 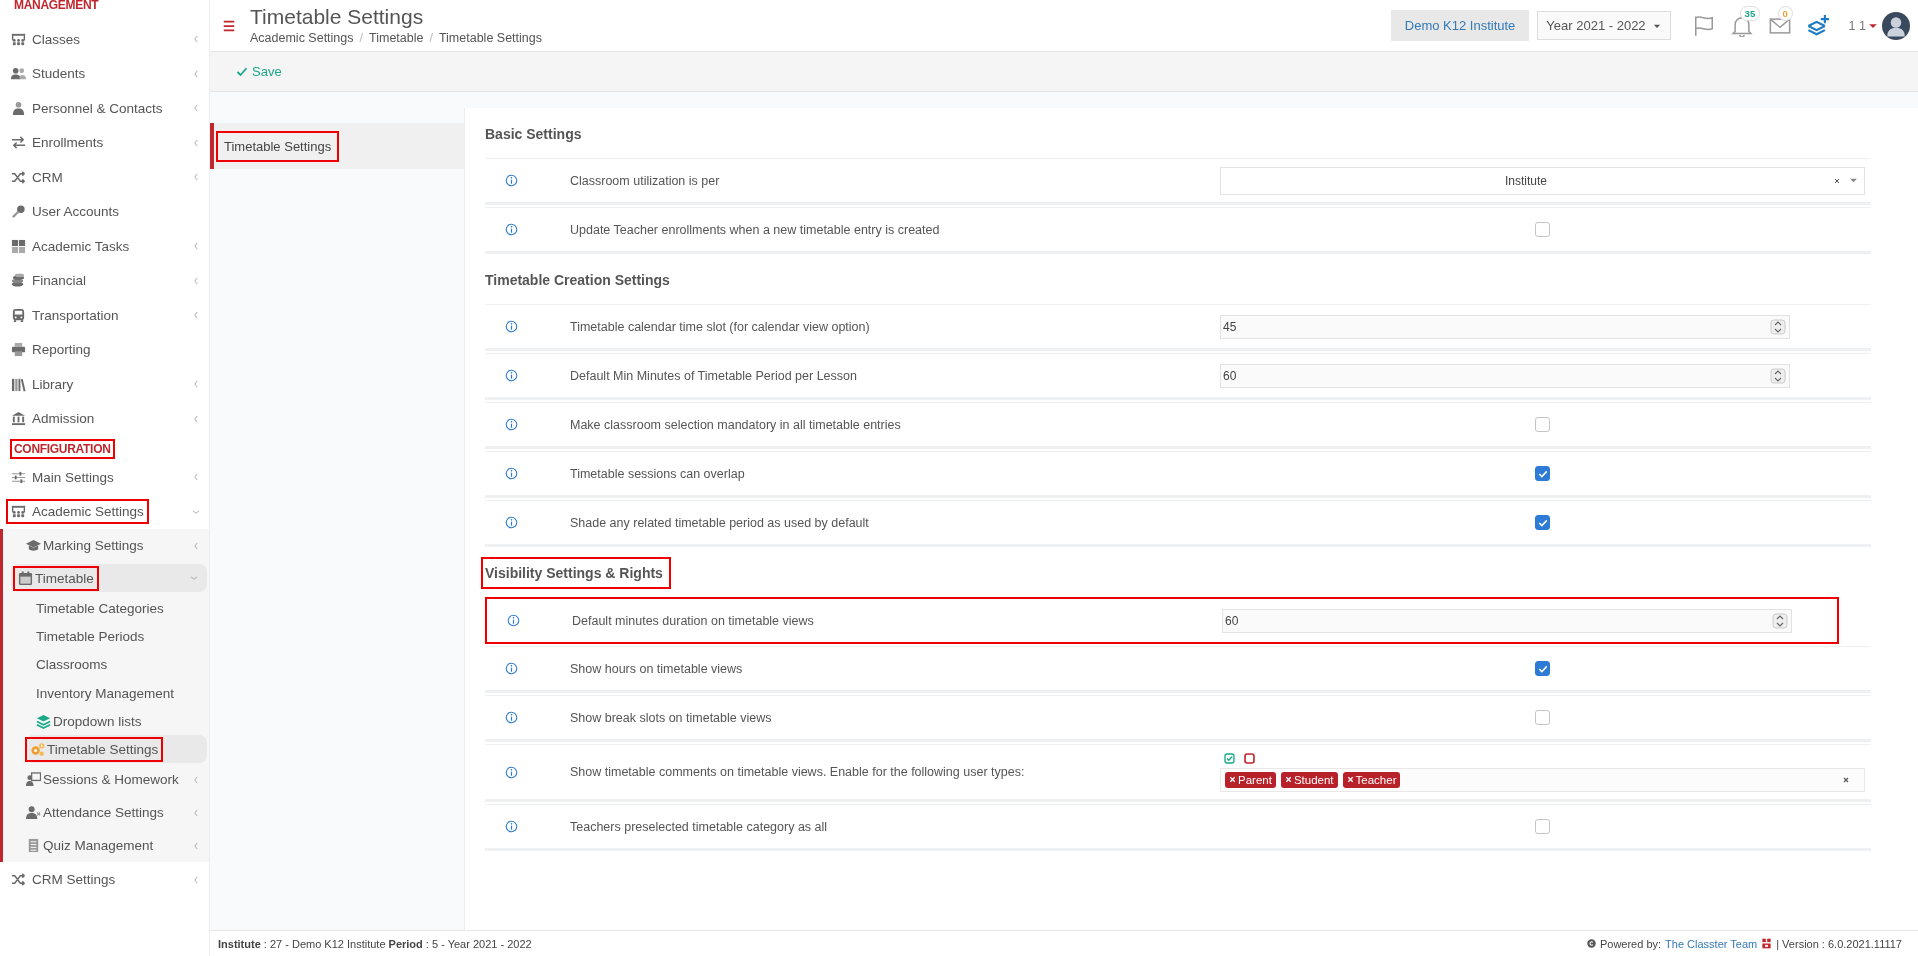 I want to click on chevron-down-icon, so click(x=194, y=578).